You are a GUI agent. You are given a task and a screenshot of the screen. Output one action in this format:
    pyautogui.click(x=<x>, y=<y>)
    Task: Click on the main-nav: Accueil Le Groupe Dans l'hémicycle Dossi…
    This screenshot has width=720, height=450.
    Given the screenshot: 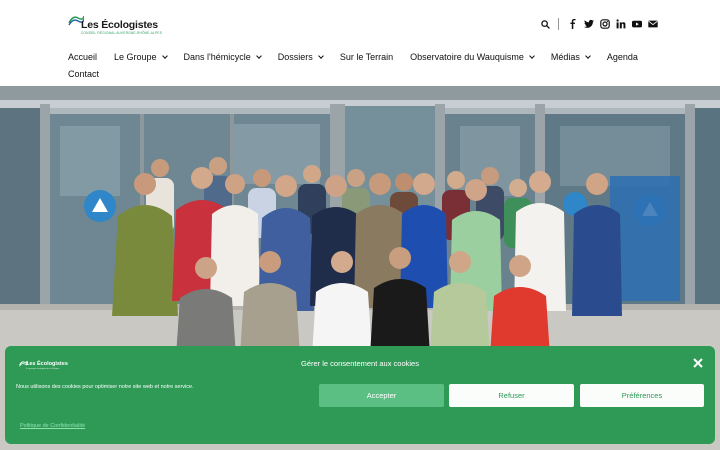 What is the action you would take?
    pyautogui.click(x=358, y=68)
    